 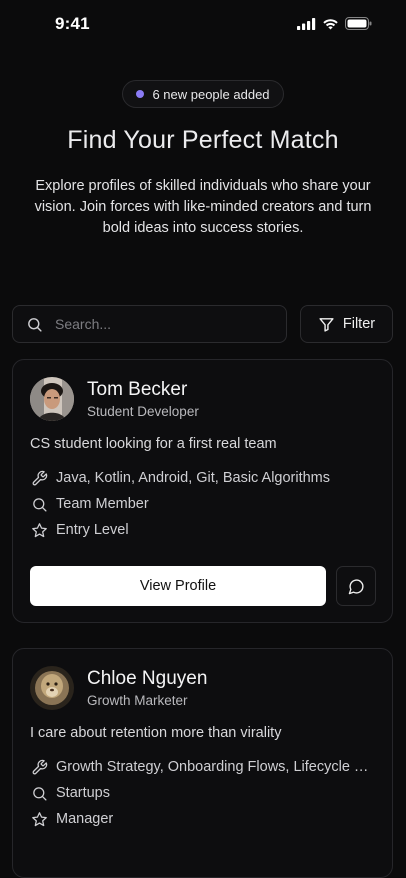 I want to click on status-time: 9:41, so click(x=72, y=23).